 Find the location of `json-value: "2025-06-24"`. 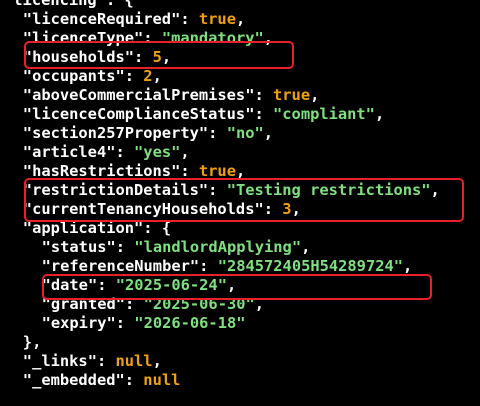

json-value: "2025-06-24" is located at coordinates (171, 285).